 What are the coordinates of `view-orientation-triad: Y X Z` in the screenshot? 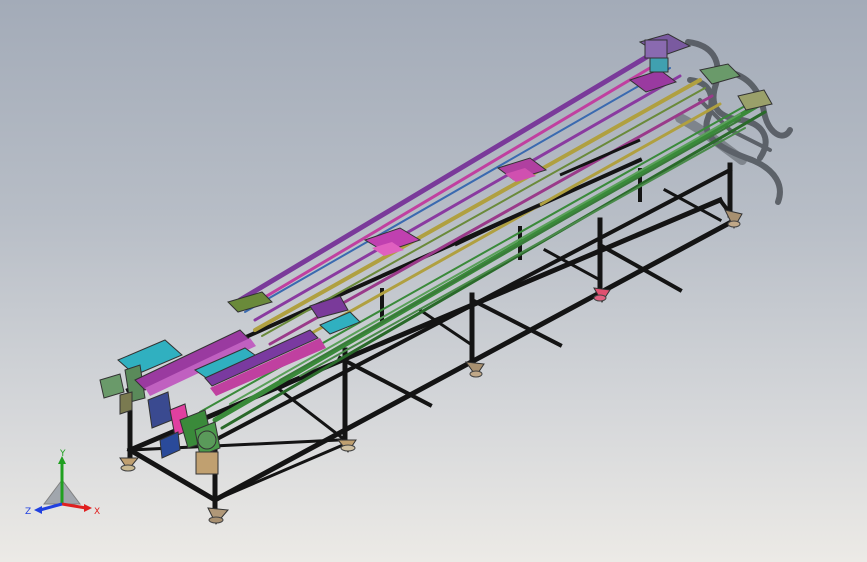 It's located at (69, 488).